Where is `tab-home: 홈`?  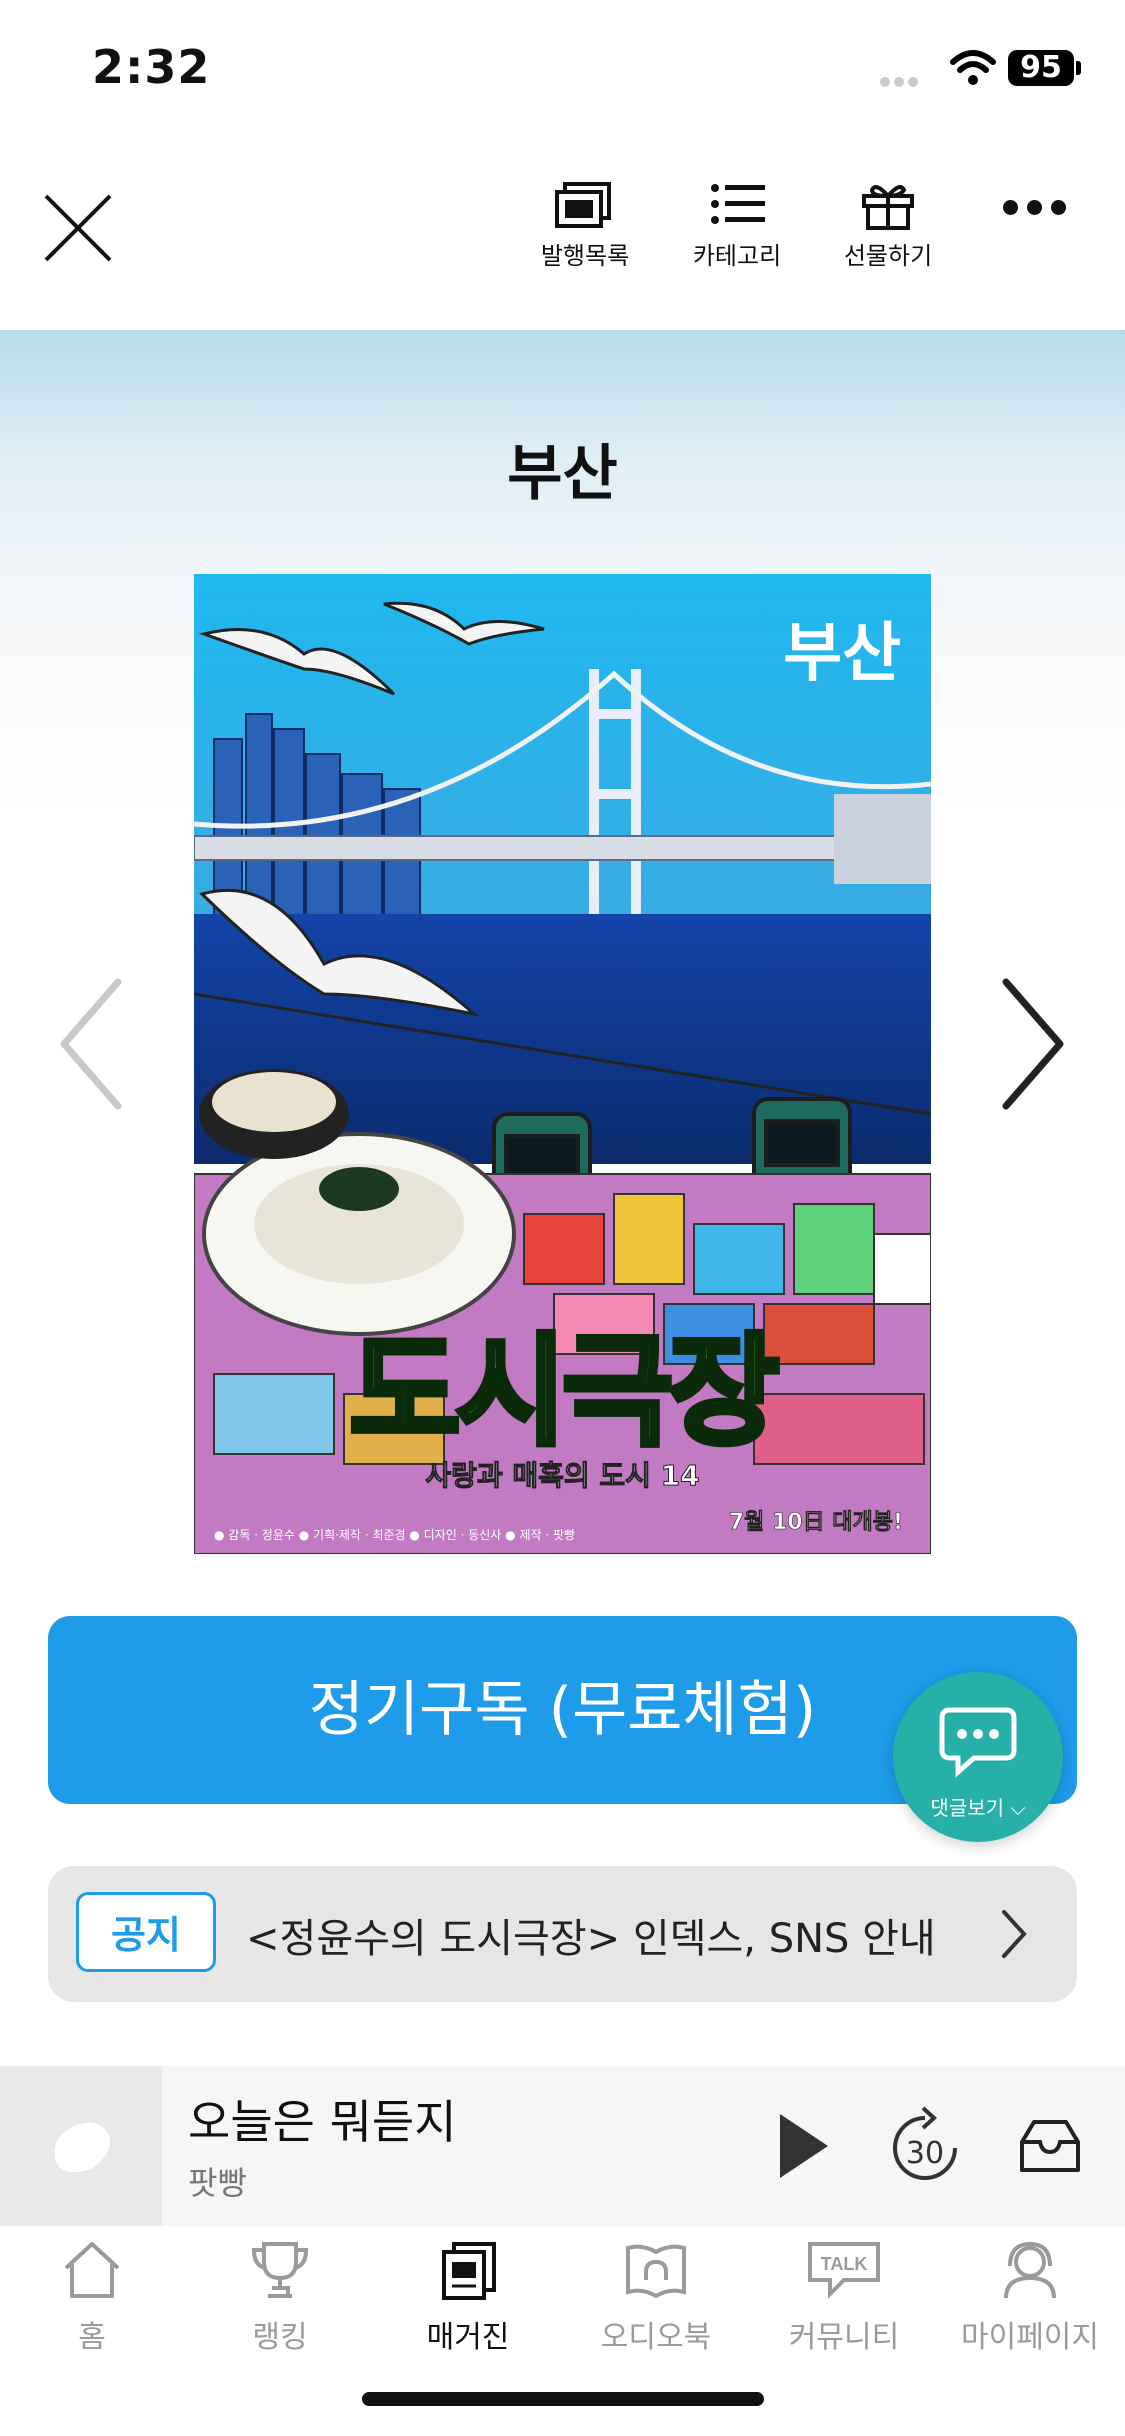
tab-home: 홈 is located at coordinates (92, 2298).